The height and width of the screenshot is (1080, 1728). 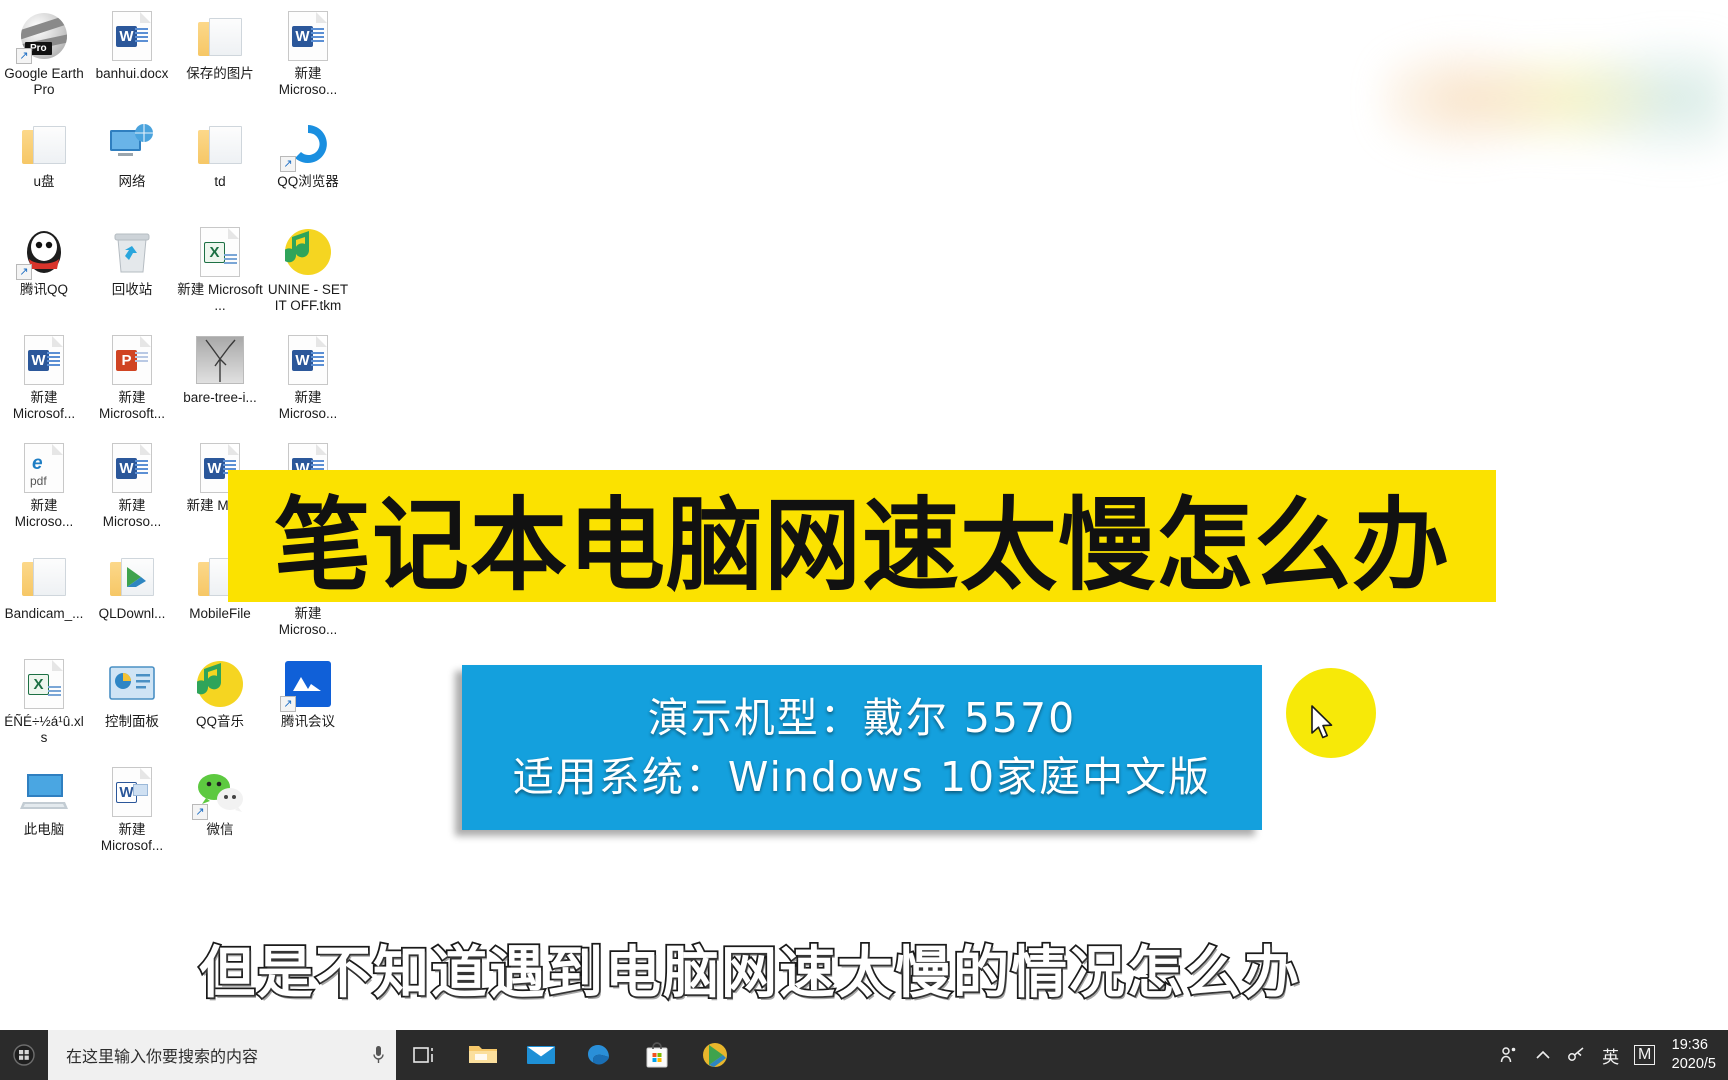 What do you see at coordinates (308, 274) in the screenshot?
I see `desktop-icon: UNINE - SET IT OFF.tkm` at bounding box center [308, 274].